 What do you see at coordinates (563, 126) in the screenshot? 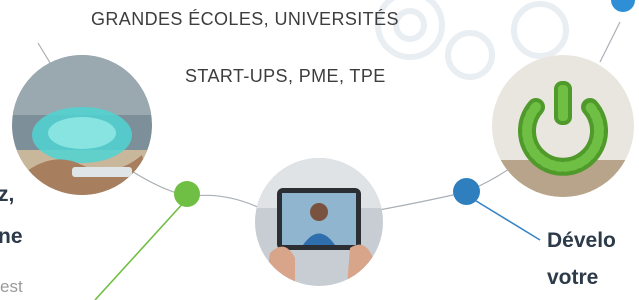
I see `photo-green-power-button` at bounding box center [563, 126].